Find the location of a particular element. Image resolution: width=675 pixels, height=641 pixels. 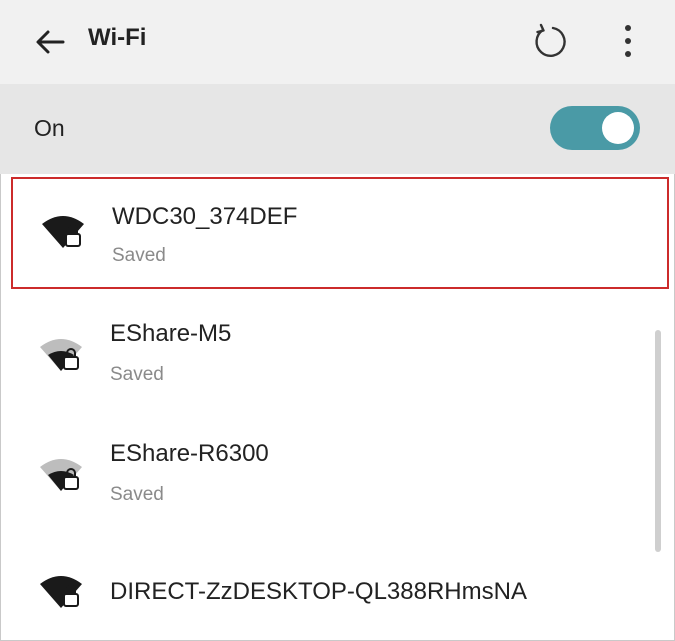

network-name: EShare-R6300 is located at coordinates (189, 453).